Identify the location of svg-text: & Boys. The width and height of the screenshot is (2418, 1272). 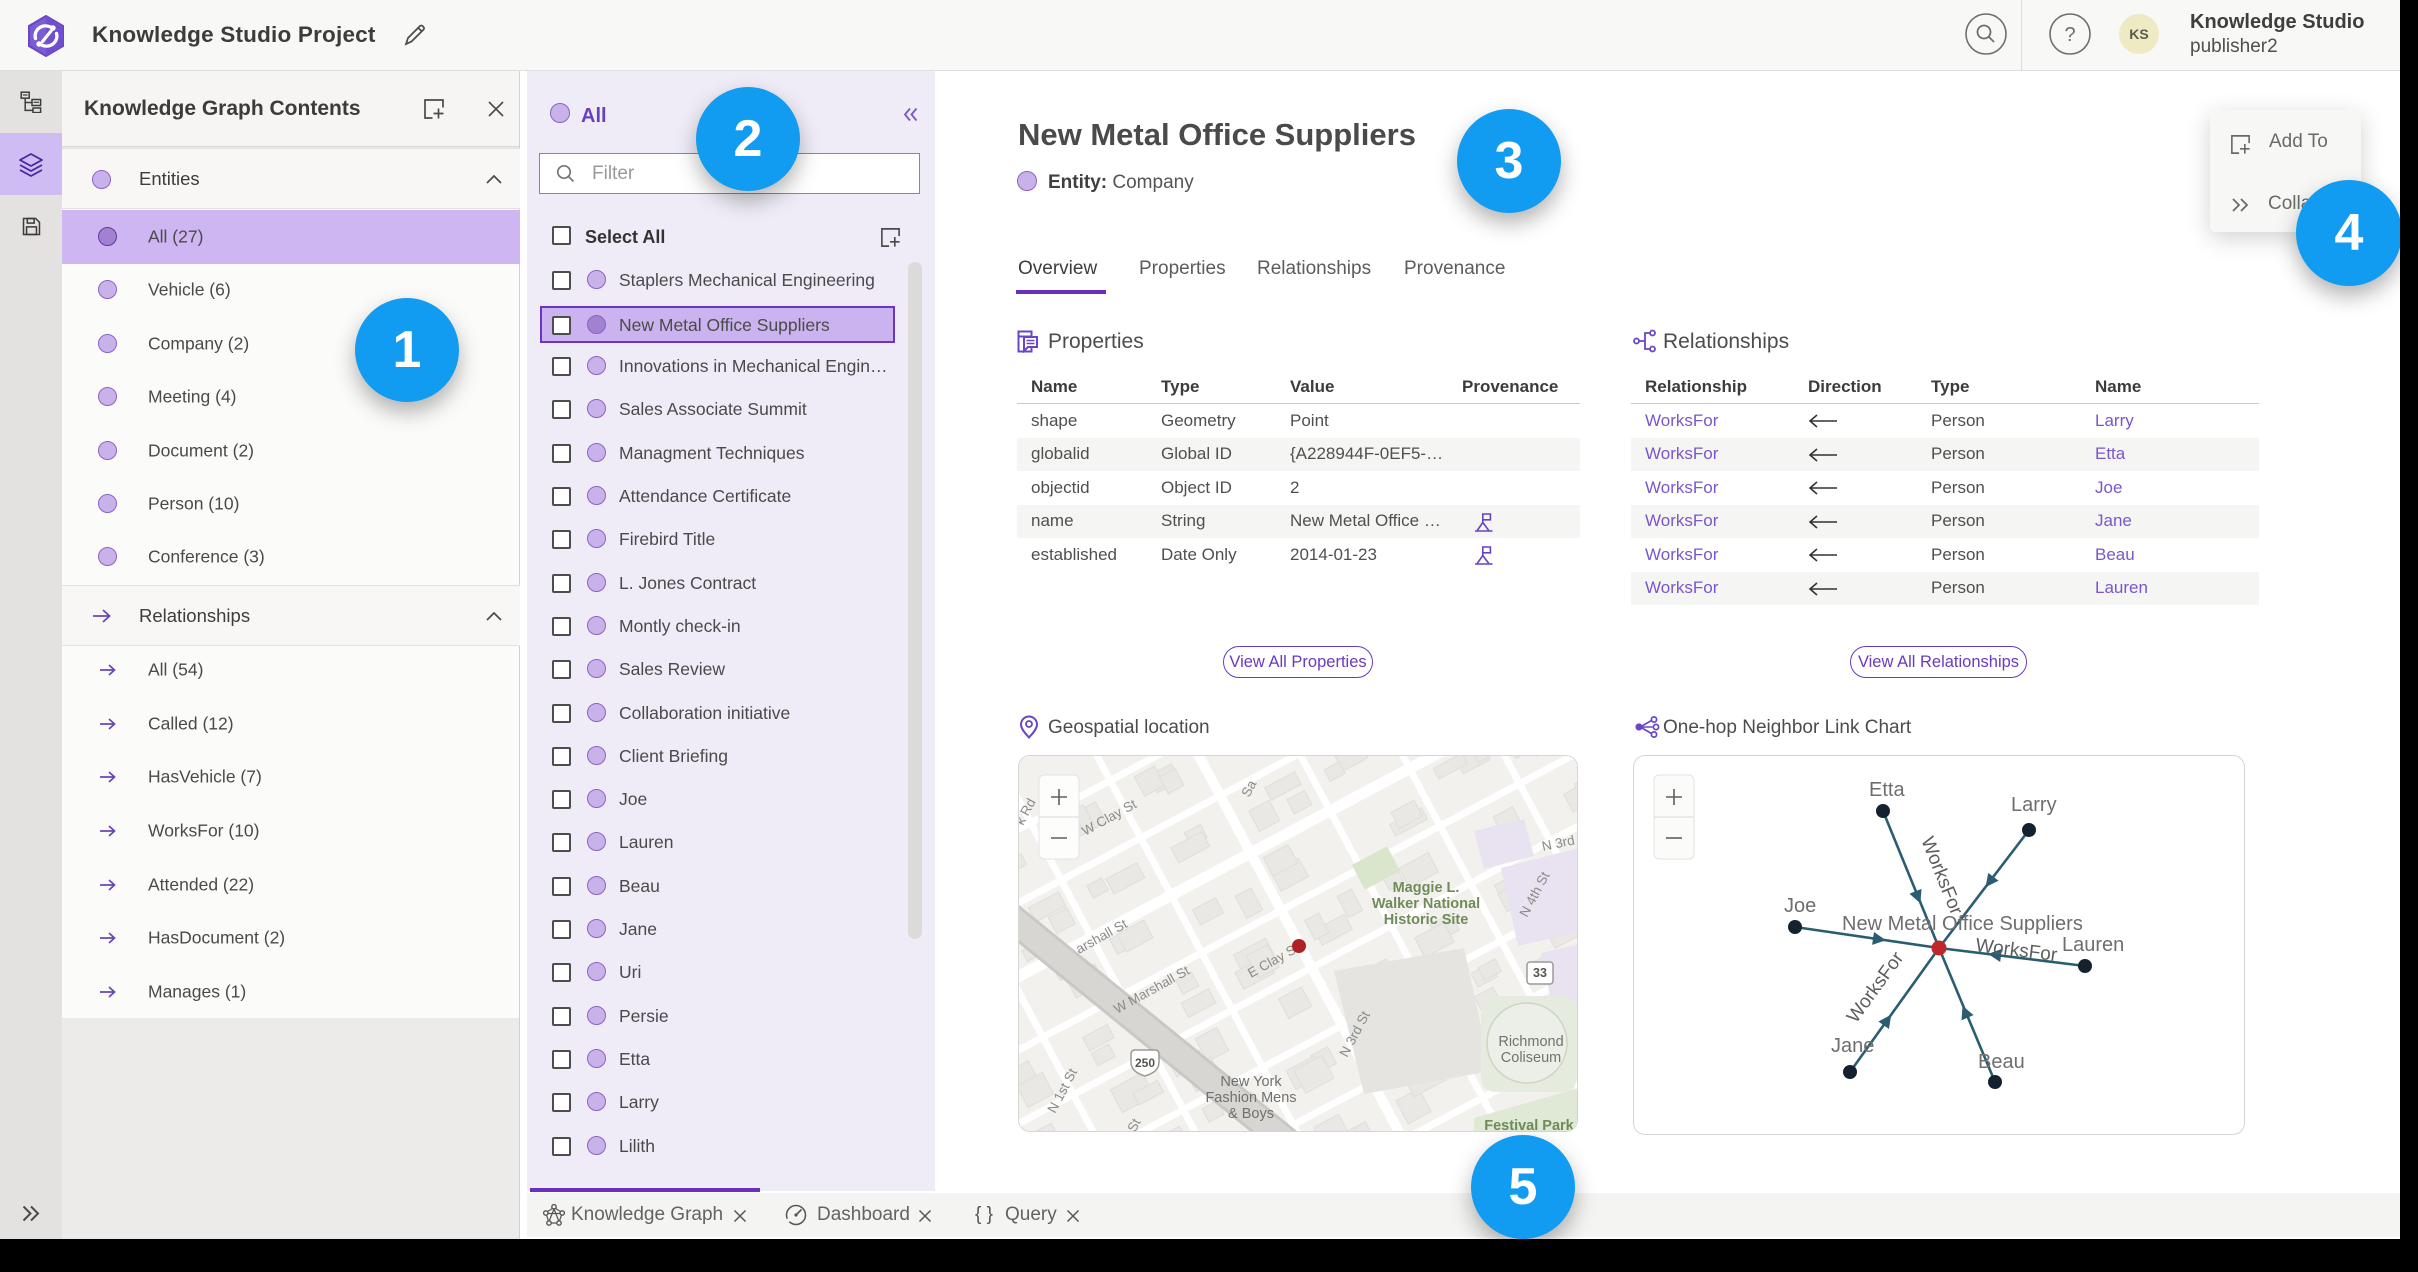
(1251, 1114).